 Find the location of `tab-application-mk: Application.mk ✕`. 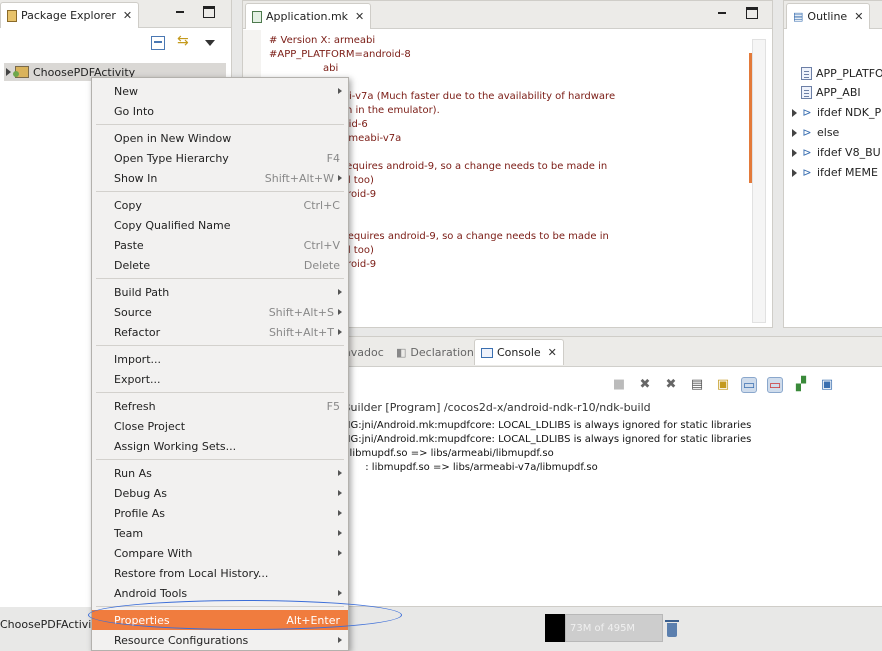

tab-application-mk: Application.mk ✕ is located at coordinates (308, 16).